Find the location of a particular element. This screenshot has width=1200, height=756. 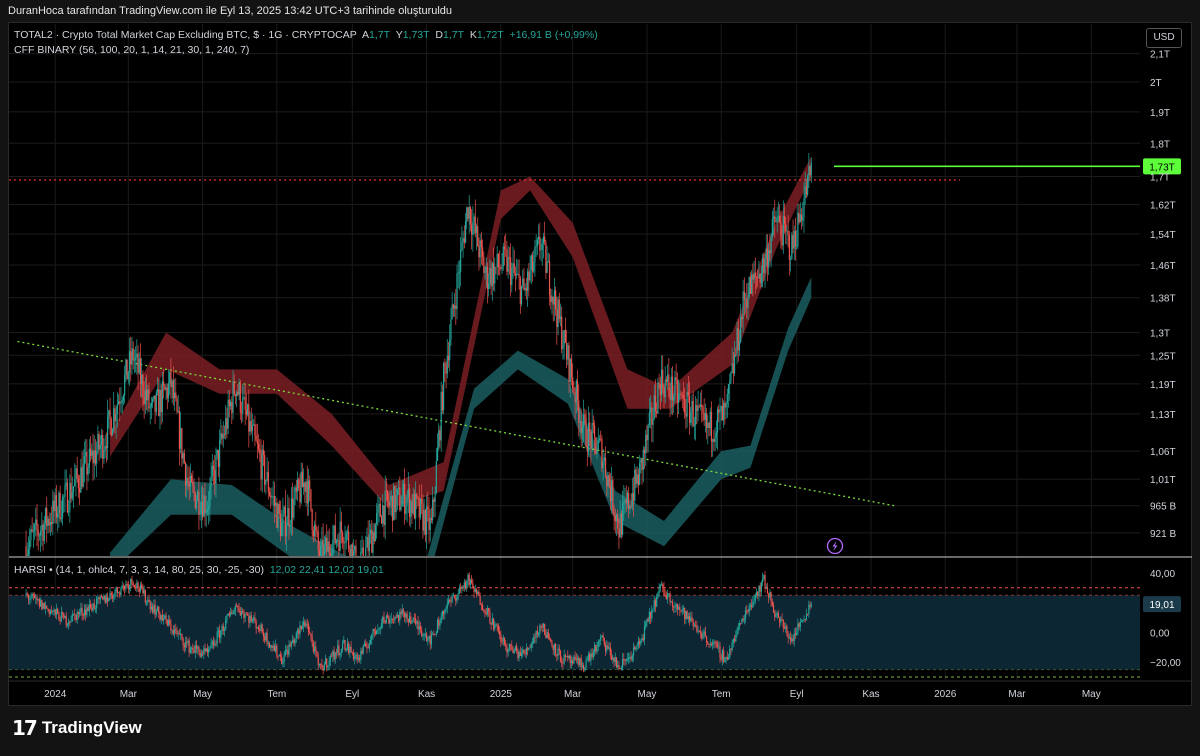

harsi-tick-label-0: 40,00 is located at coordinates (1162, 574).